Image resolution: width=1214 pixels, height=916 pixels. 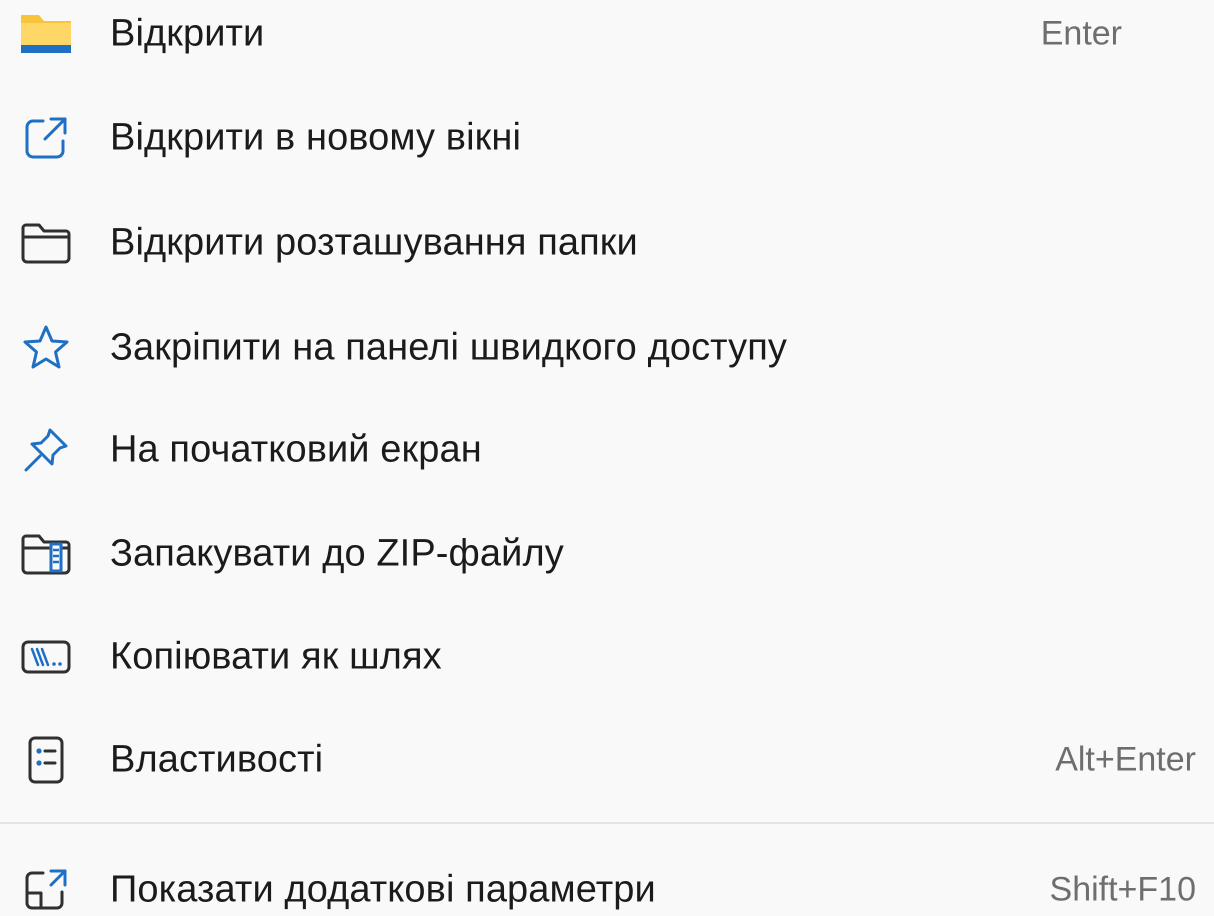 I want to click on folder-yellow-icon, so click(x=46, y=34).